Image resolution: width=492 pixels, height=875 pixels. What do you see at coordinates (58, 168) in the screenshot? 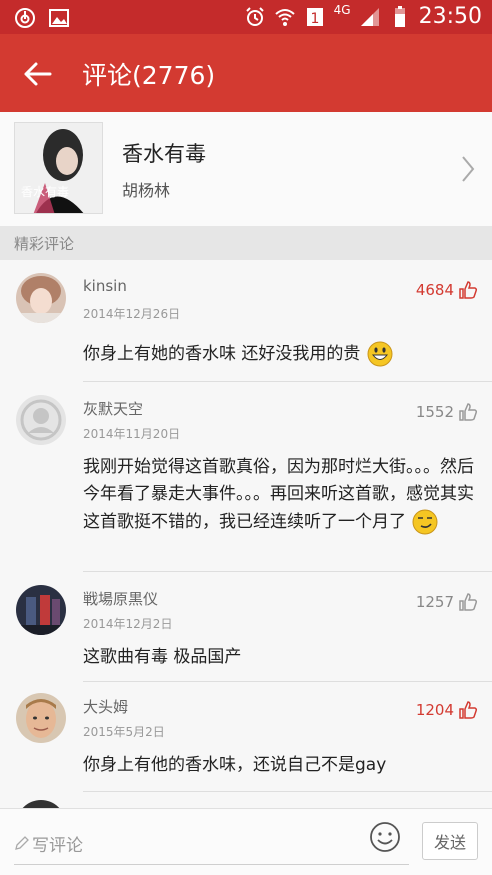
I see `album-cover: 香水有毒` at bounding box center [58, 168].